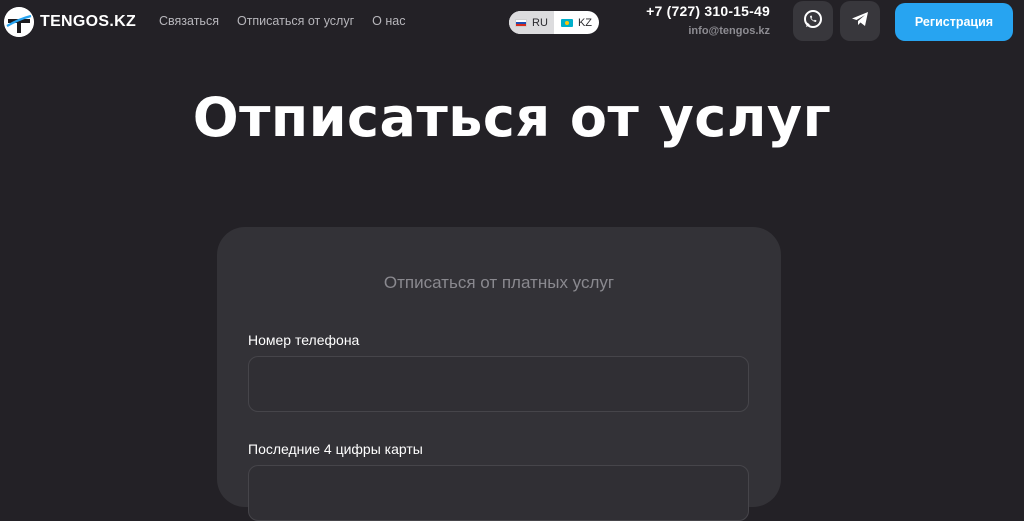 Image resolution: width=1024 pixels, height=521 pixels. Describe the element at coordinates (566, 22) in the screenshot. I see `flag-kz-icon` at that location.